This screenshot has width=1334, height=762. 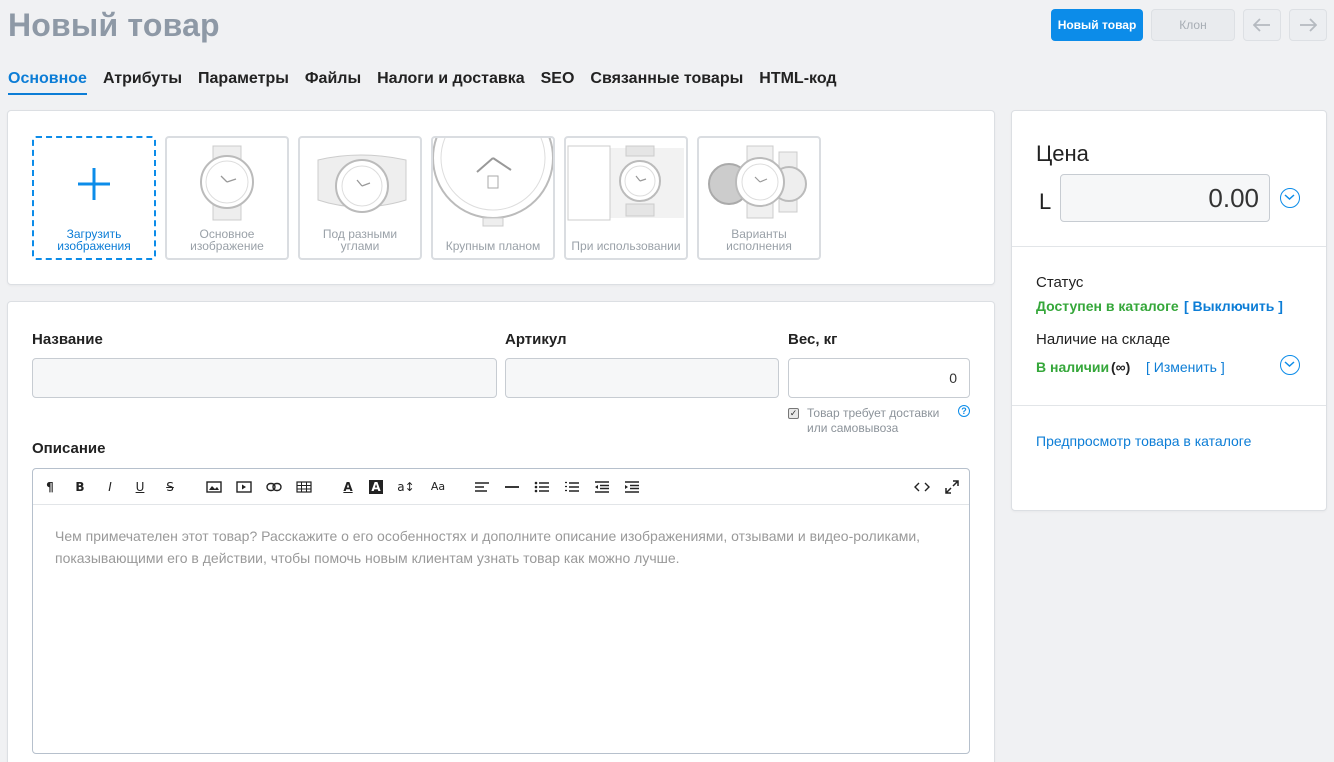 What do you see at coordinates (94, 240) in the screenshot?
I see `upload-images-label: Загрузить изображения` at bounding box center [94, 240].